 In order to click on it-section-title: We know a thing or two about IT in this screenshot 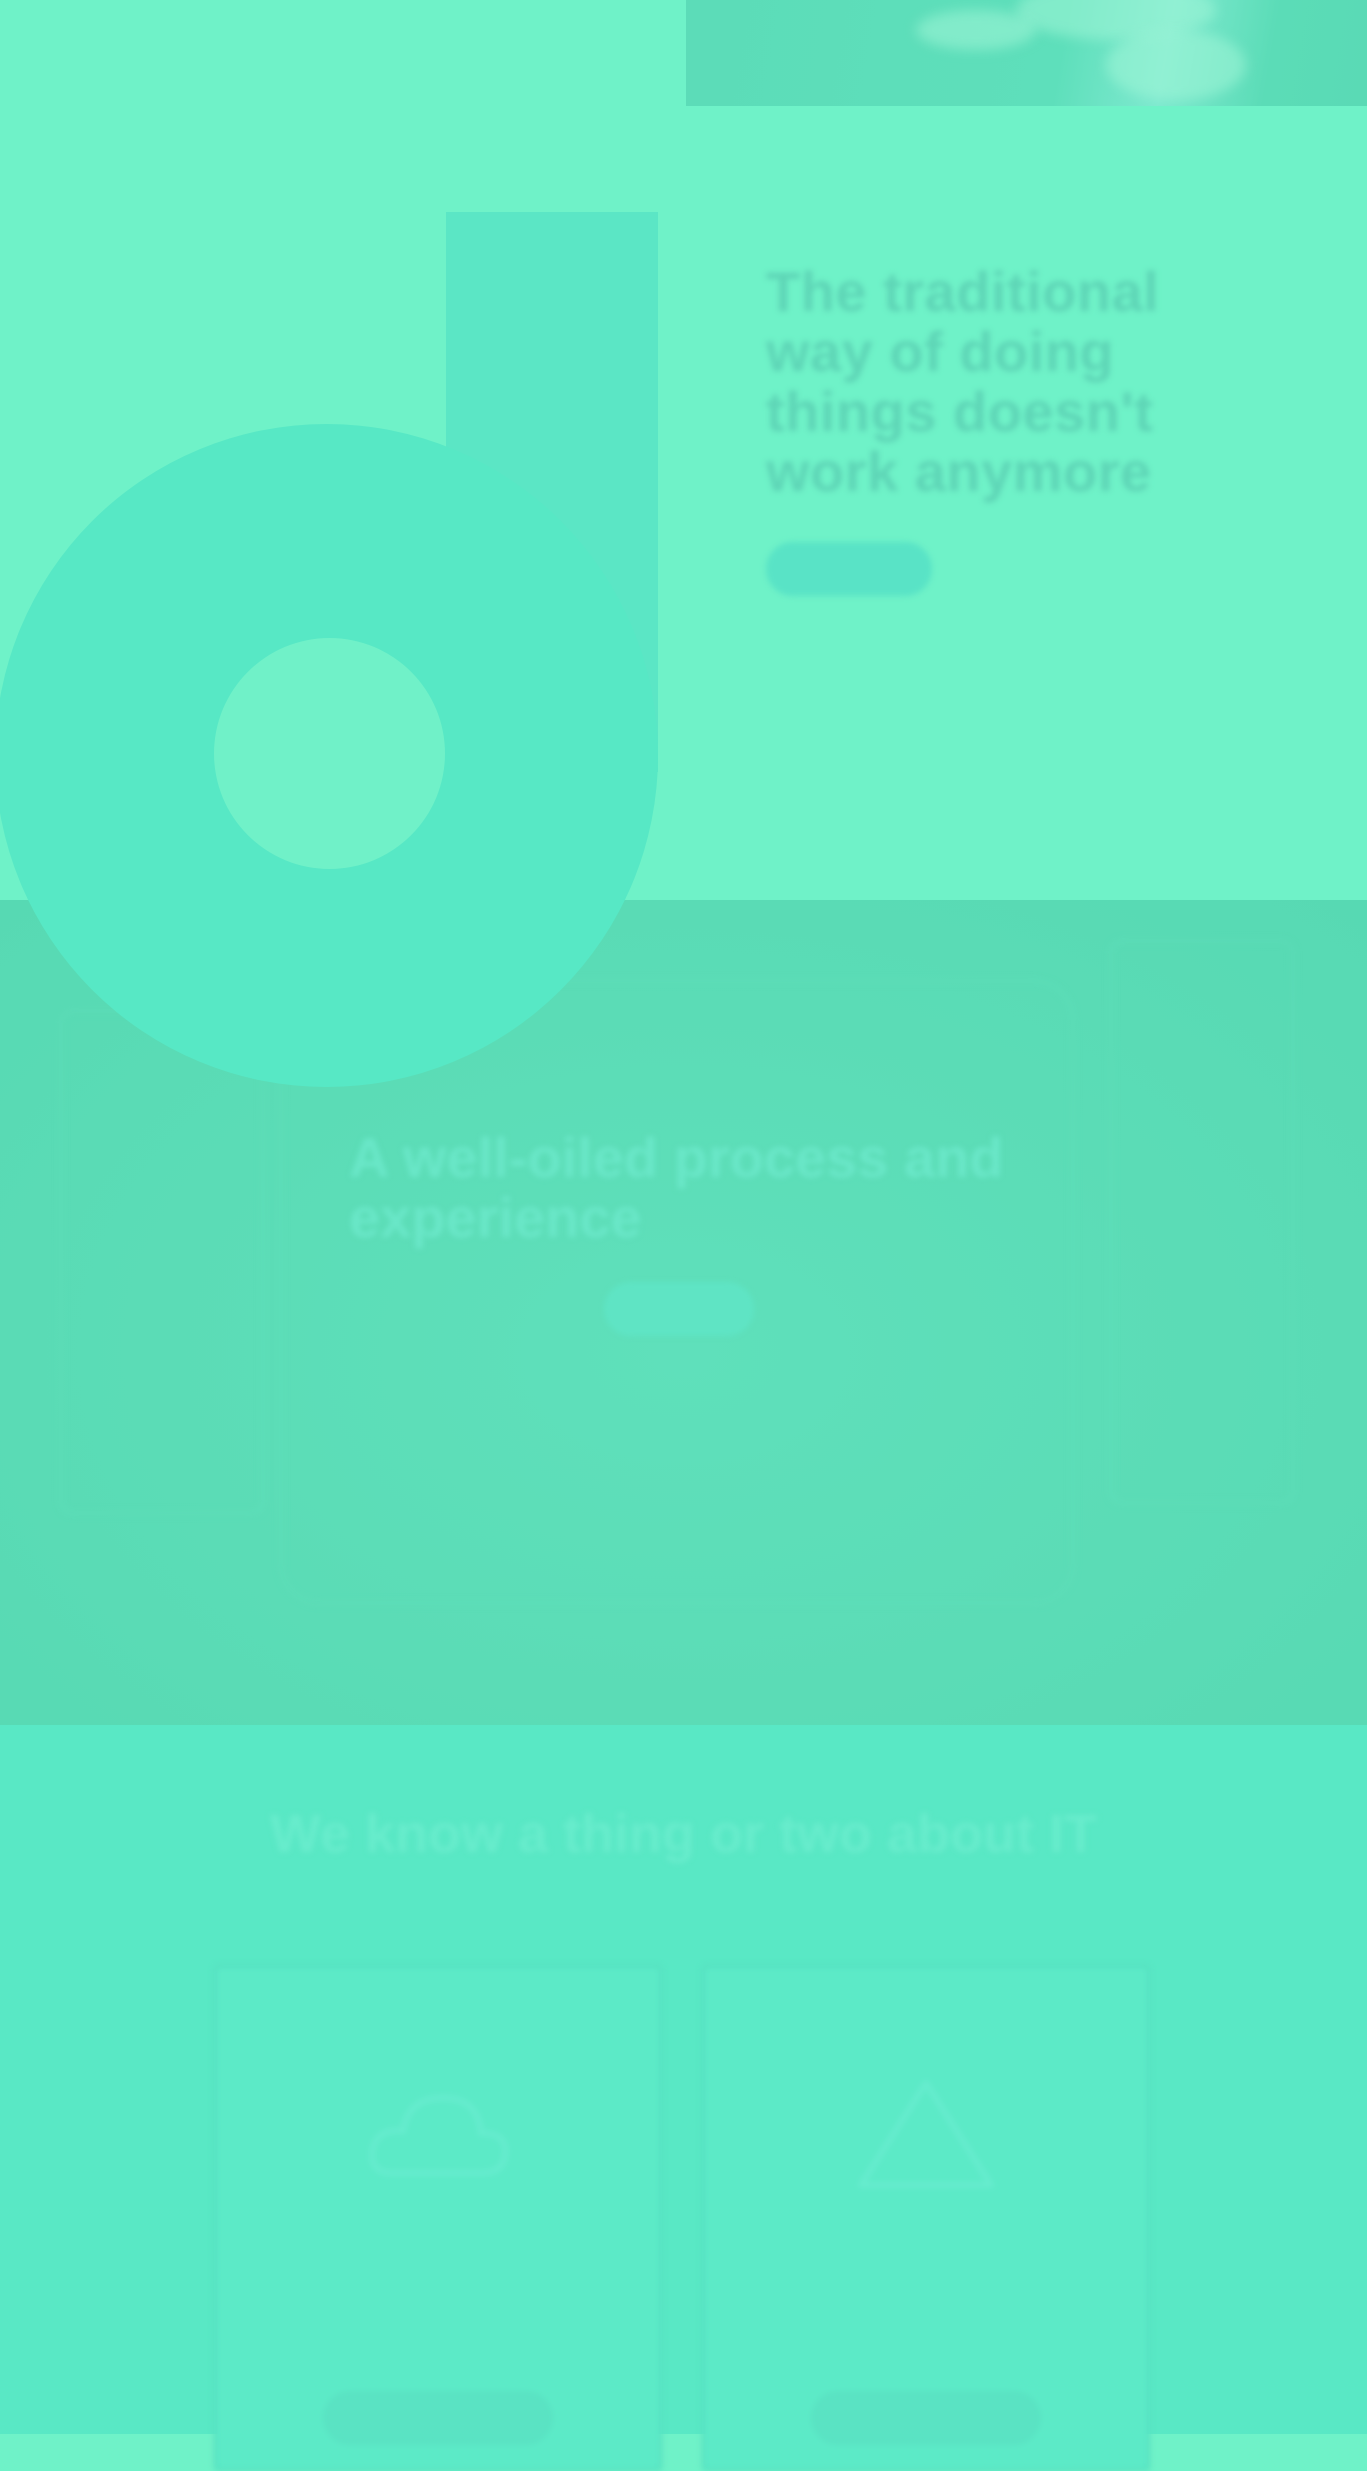, I will do `click(683, 1834)`.